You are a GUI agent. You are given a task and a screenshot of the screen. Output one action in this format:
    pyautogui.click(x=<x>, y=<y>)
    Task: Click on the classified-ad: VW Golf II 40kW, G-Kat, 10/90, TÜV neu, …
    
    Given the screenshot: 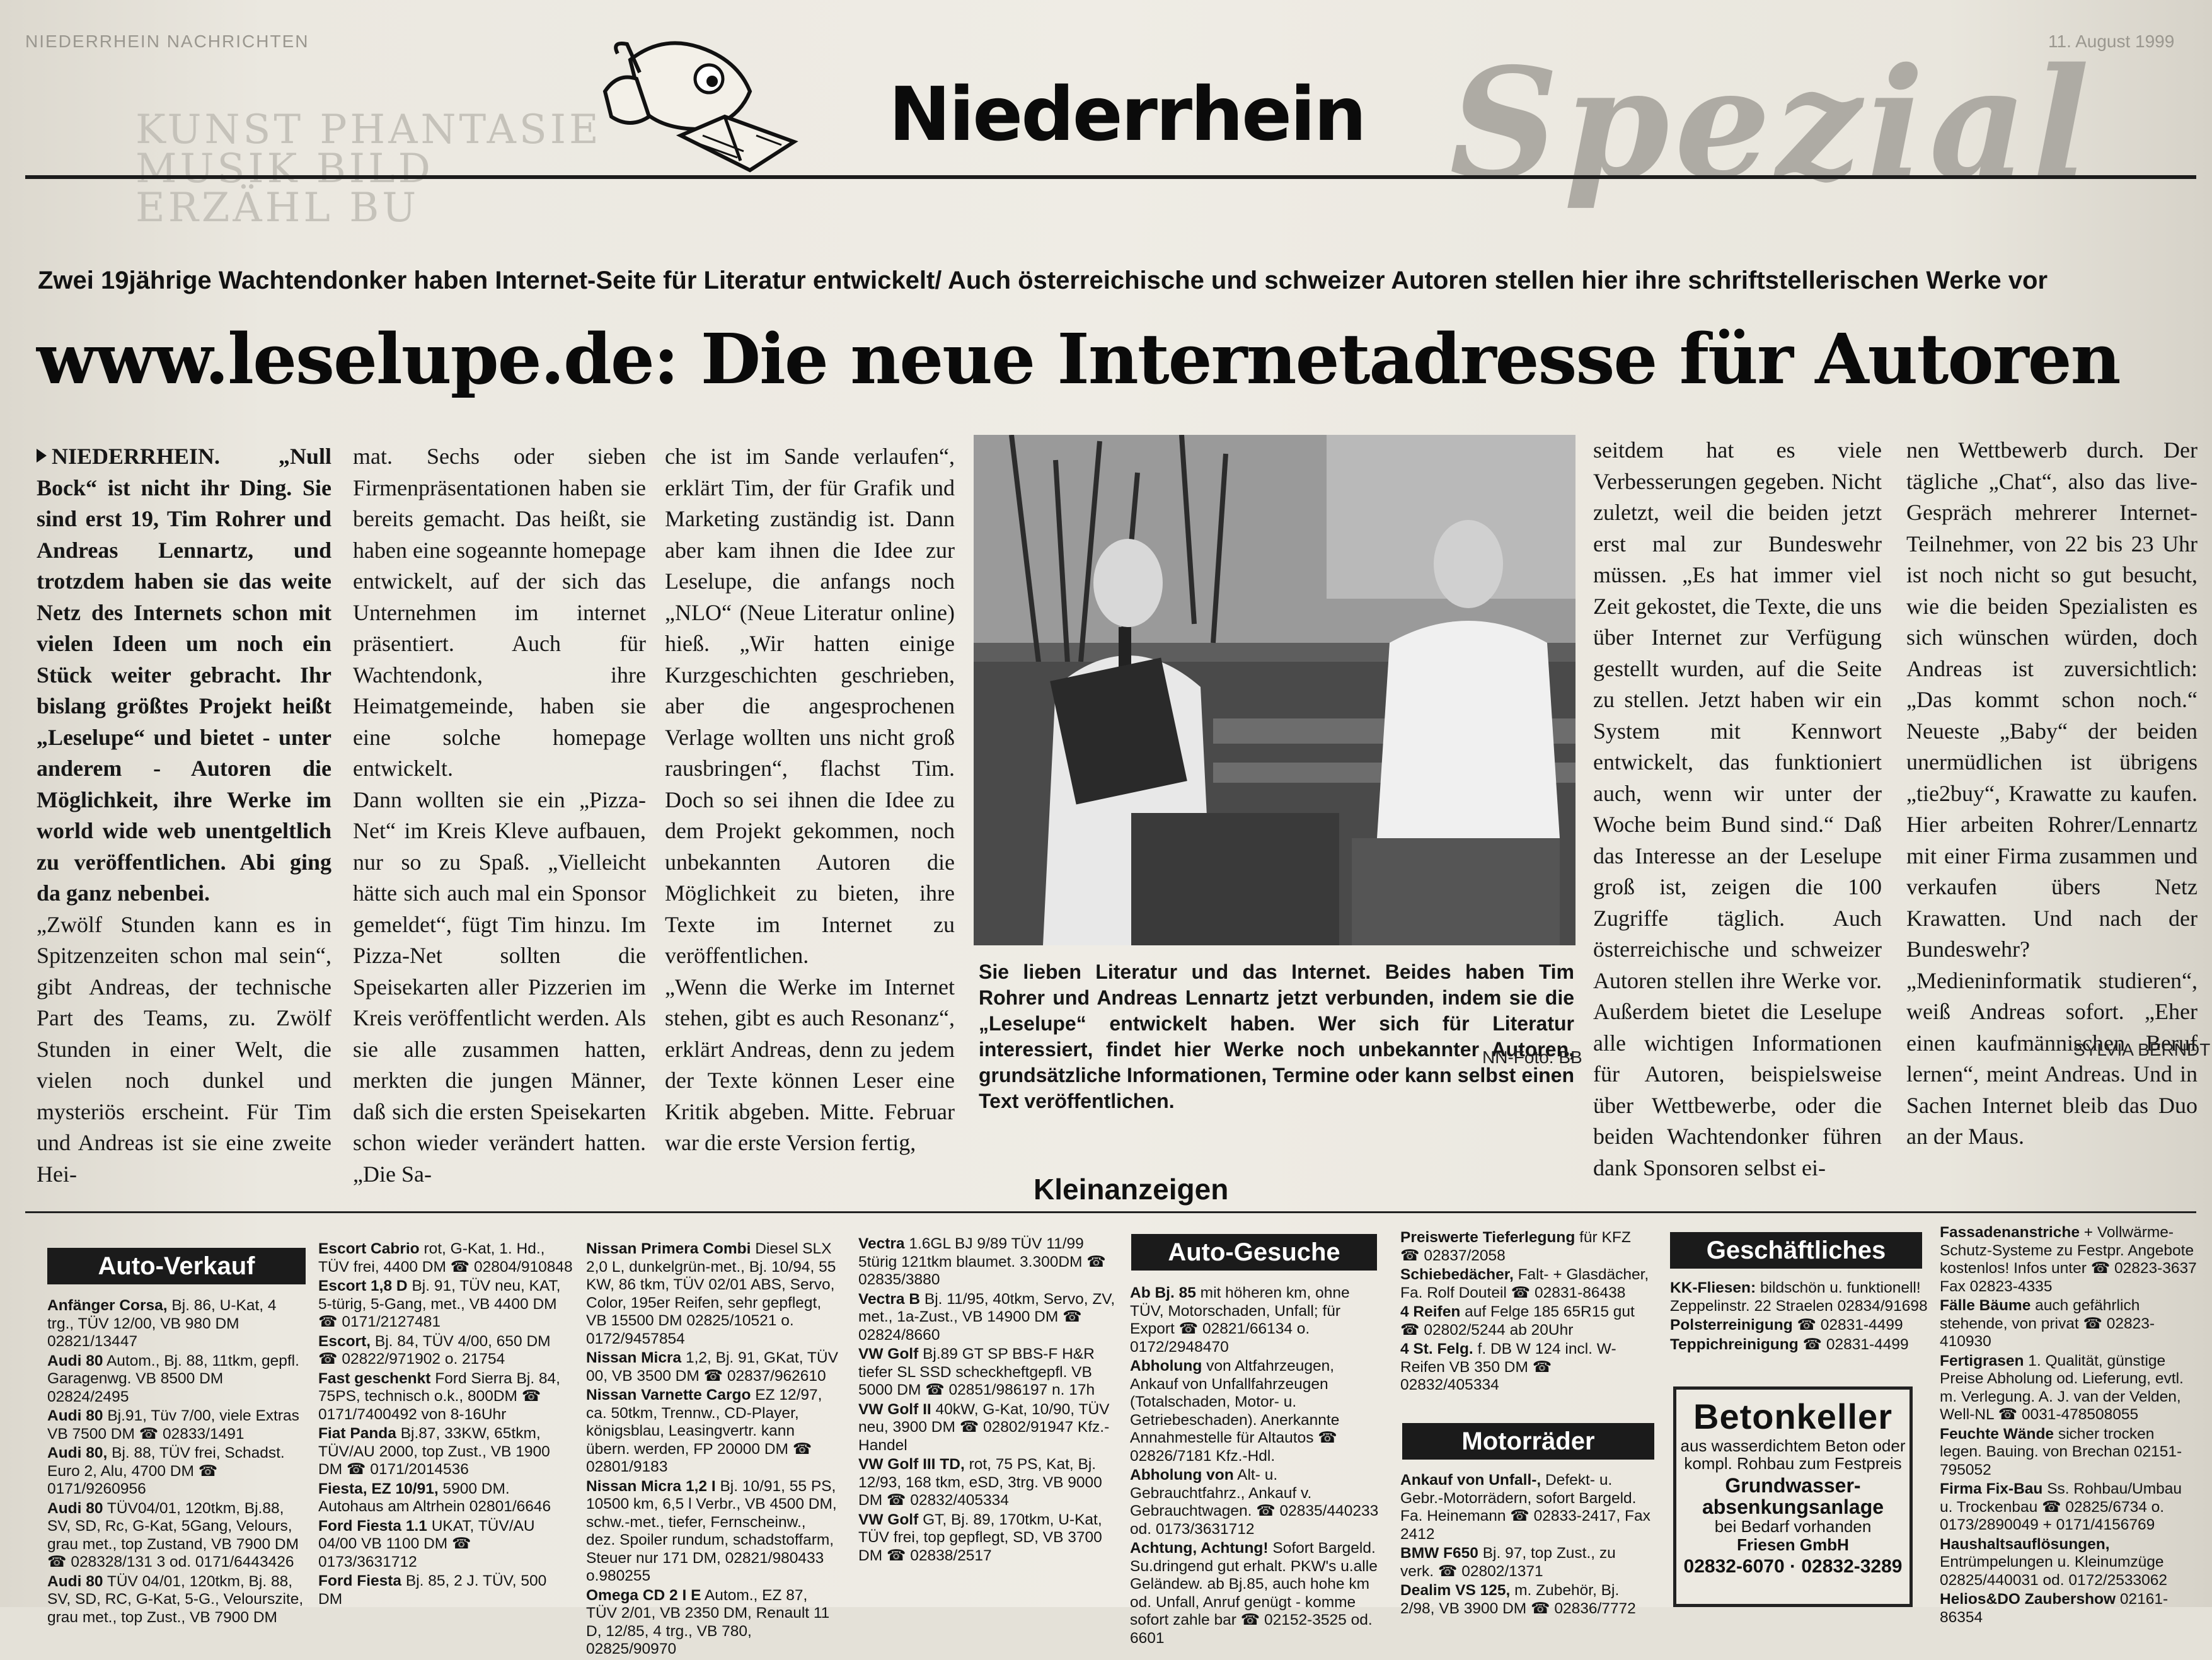 What is the action you would take?
    pyautogui.click(x=987, y=1428)
    